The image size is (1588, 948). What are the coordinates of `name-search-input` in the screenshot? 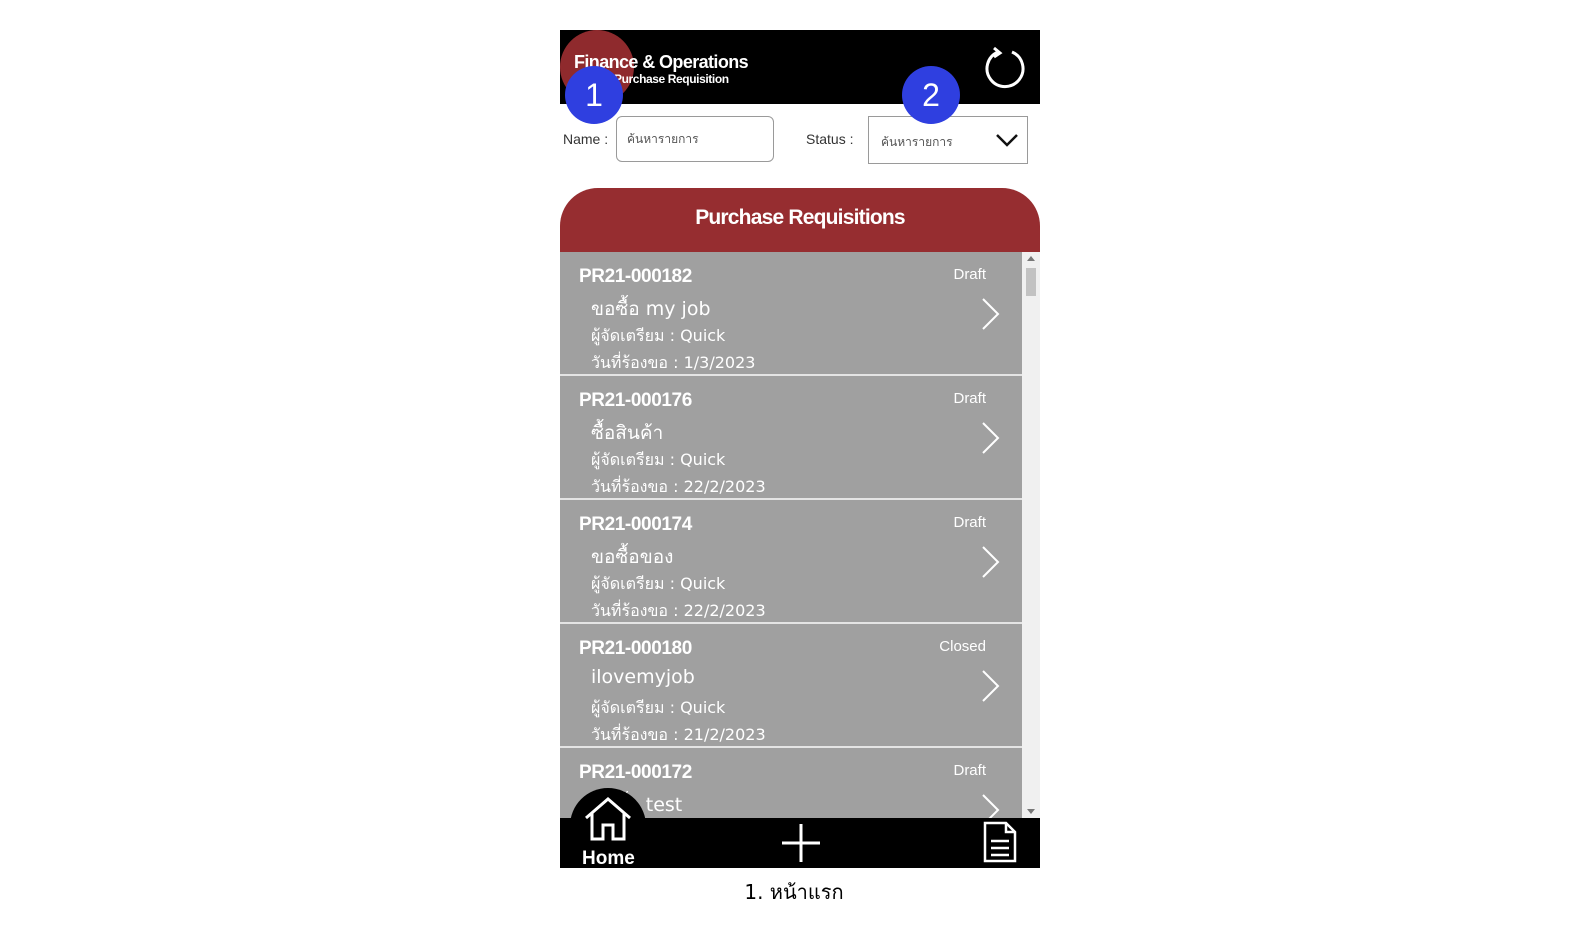 It's located at (695, 139).